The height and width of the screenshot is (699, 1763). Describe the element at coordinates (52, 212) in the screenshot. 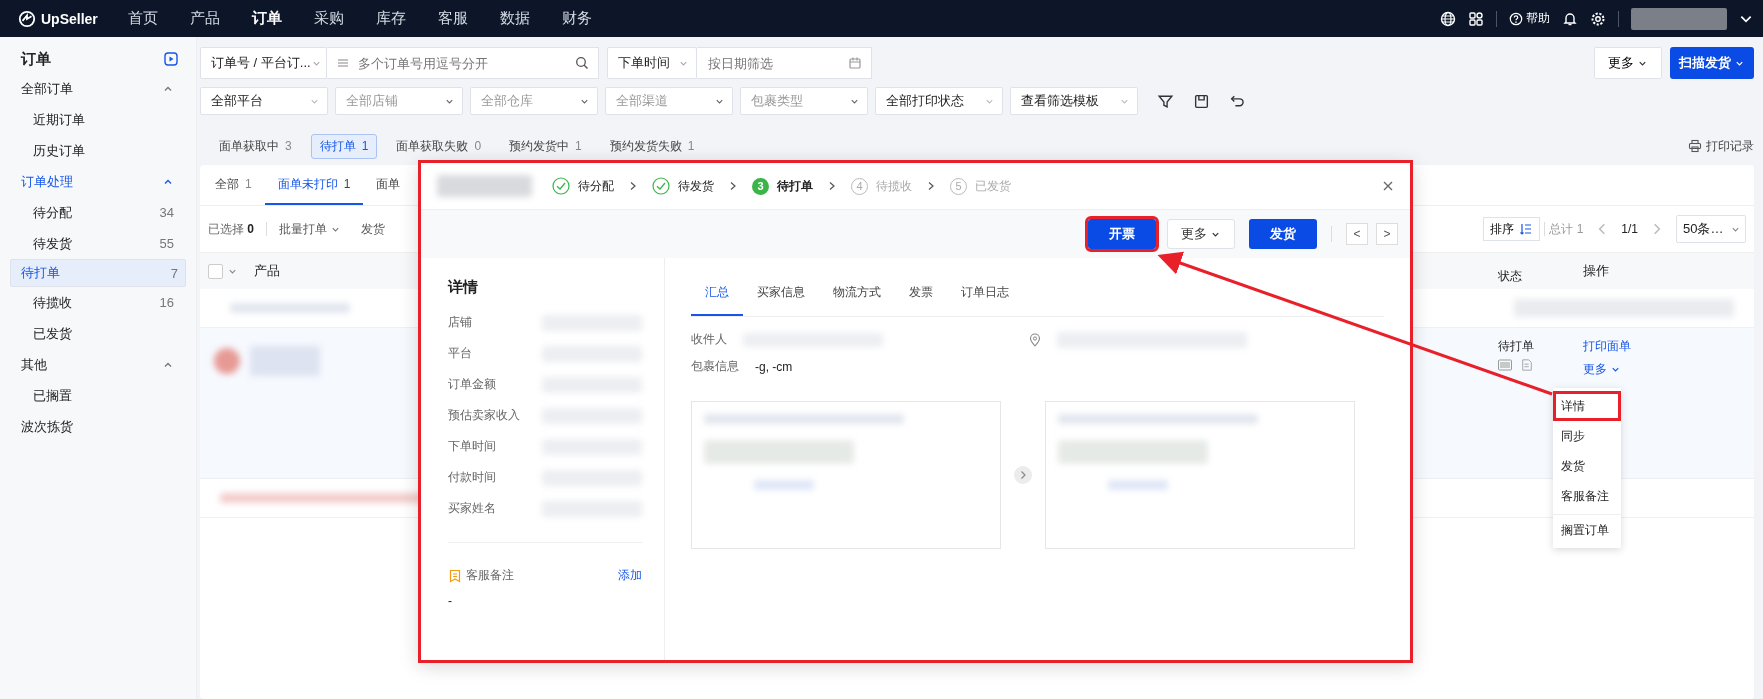

I see `sidebar-item-label: 待分配` at that location.